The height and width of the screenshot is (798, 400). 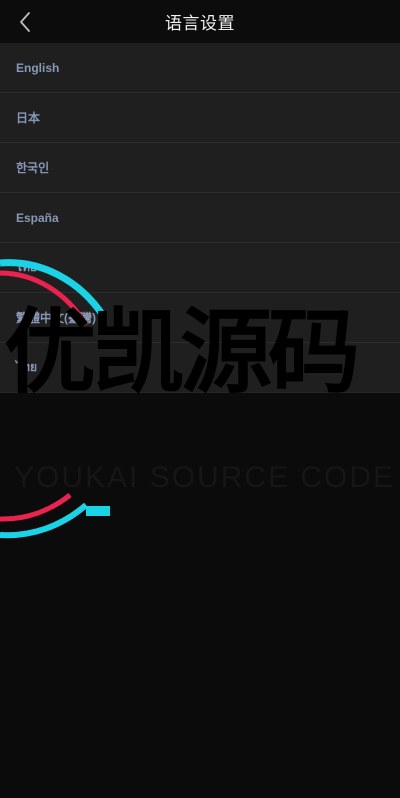 What do you see at coordinates (200, 168) in the screenshot?
I see `language-item-korean: 한국인` at bounding box center [200, 168].